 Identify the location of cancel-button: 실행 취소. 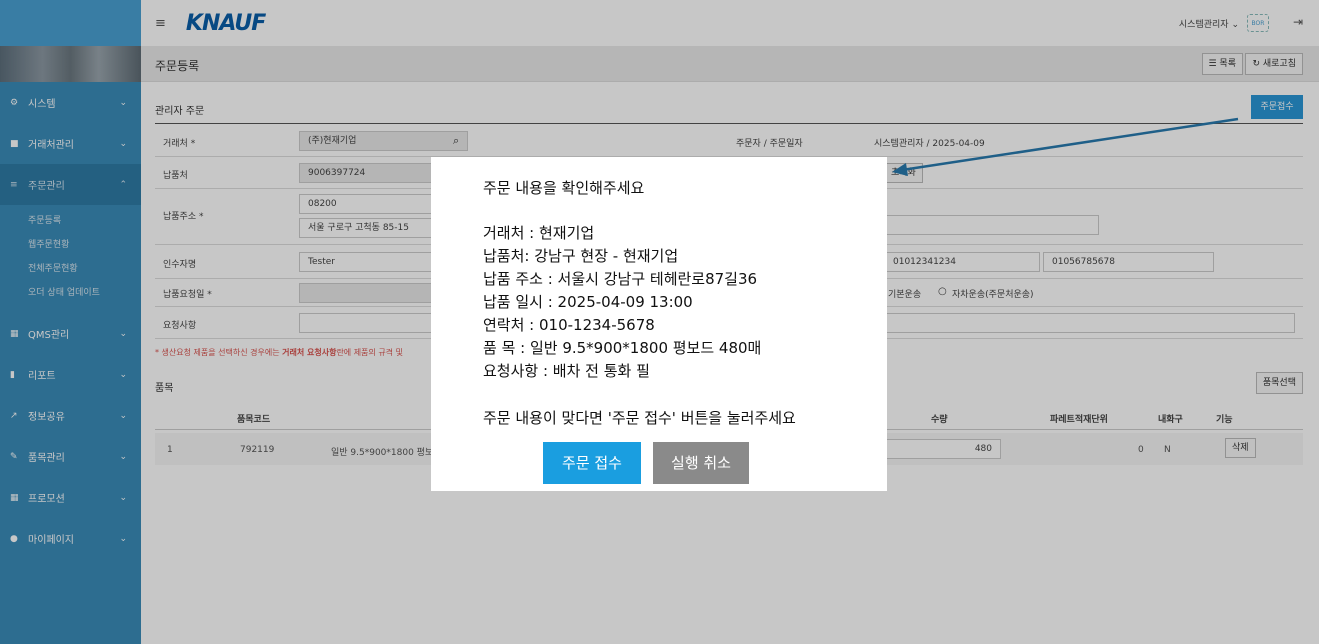
(701, 463).